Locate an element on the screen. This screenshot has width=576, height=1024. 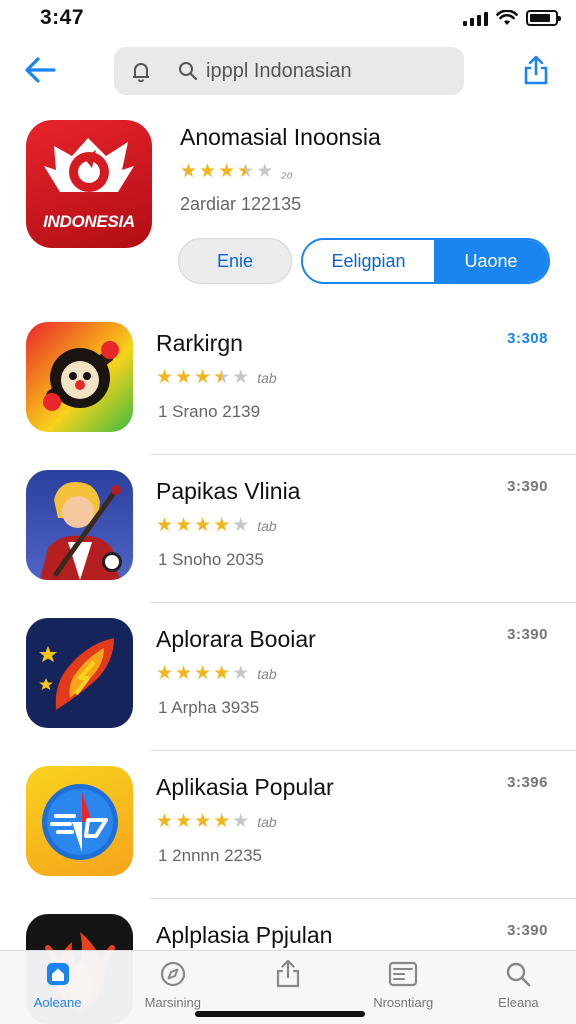
musician-icon is located at coordinates (79, 525).